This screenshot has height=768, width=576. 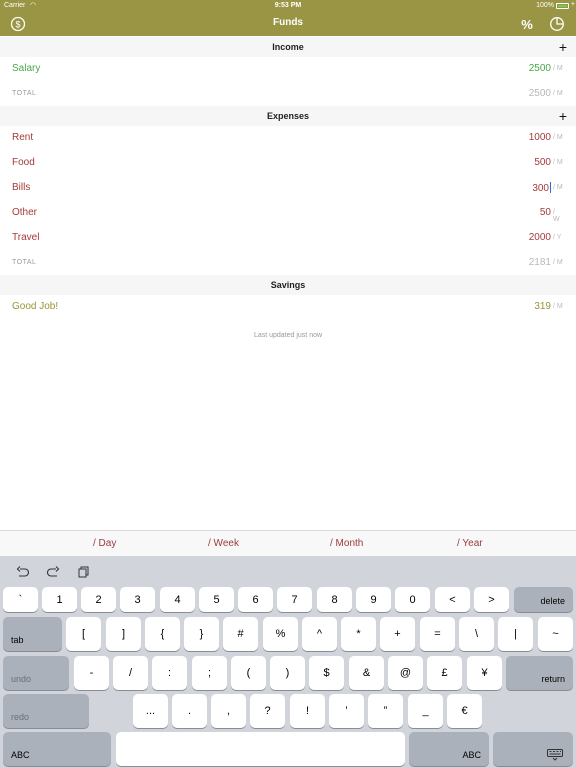 I want to click on key: ~, so click(x=555, y=634).